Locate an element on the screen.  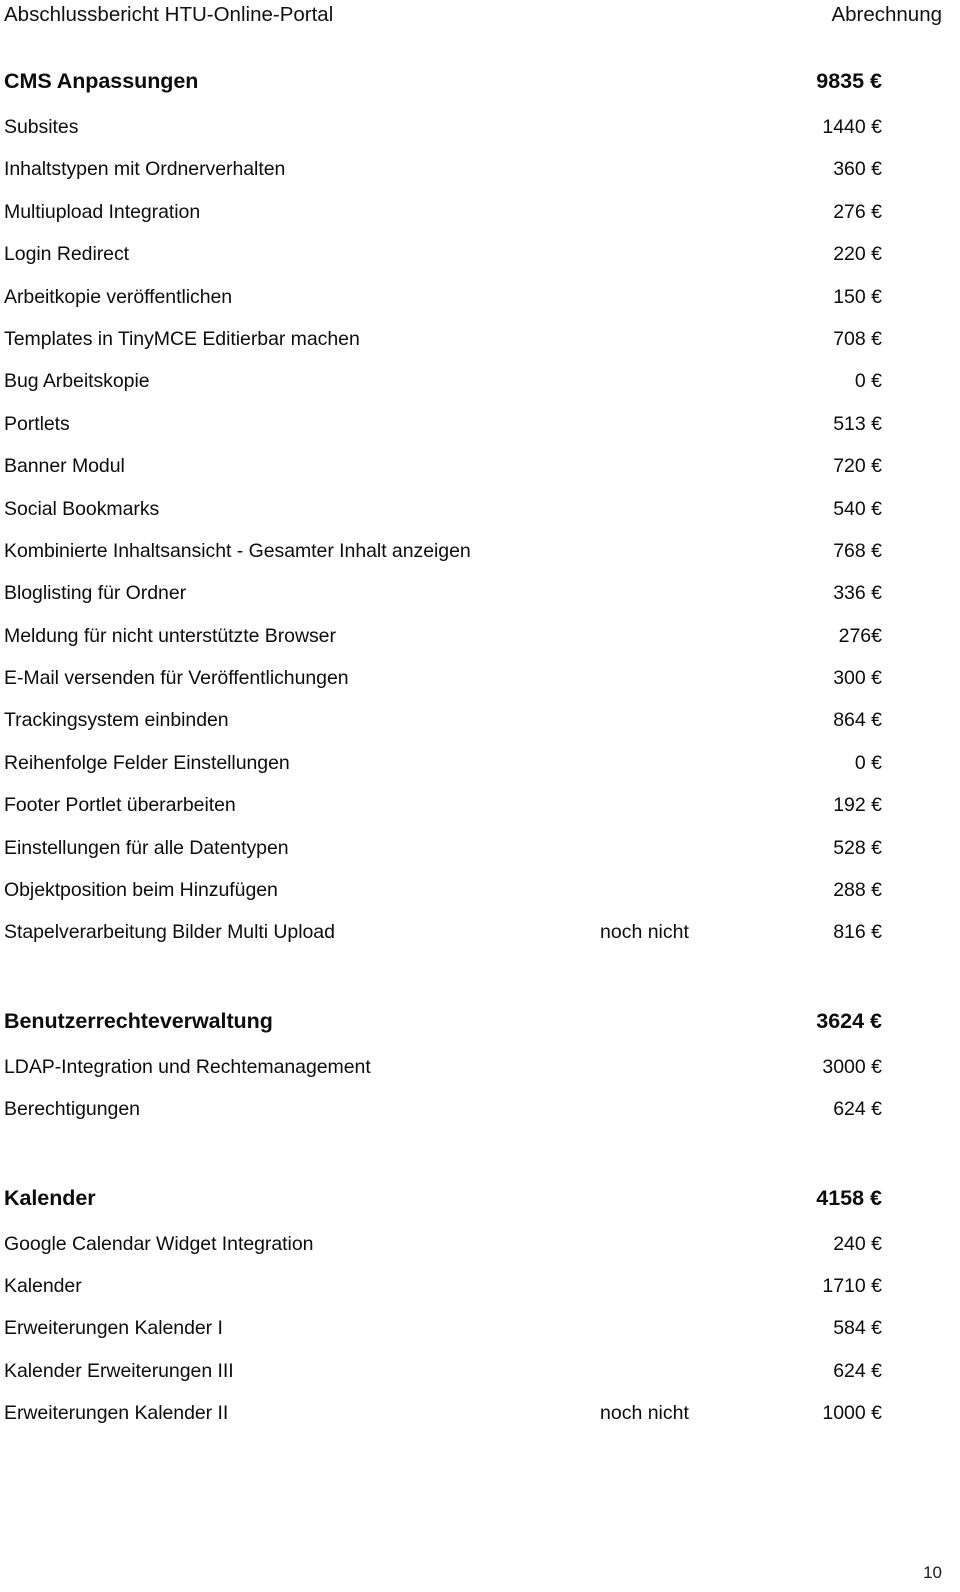
line-item-row: Kalender 1710 € is located at coordinates (480, 1294).